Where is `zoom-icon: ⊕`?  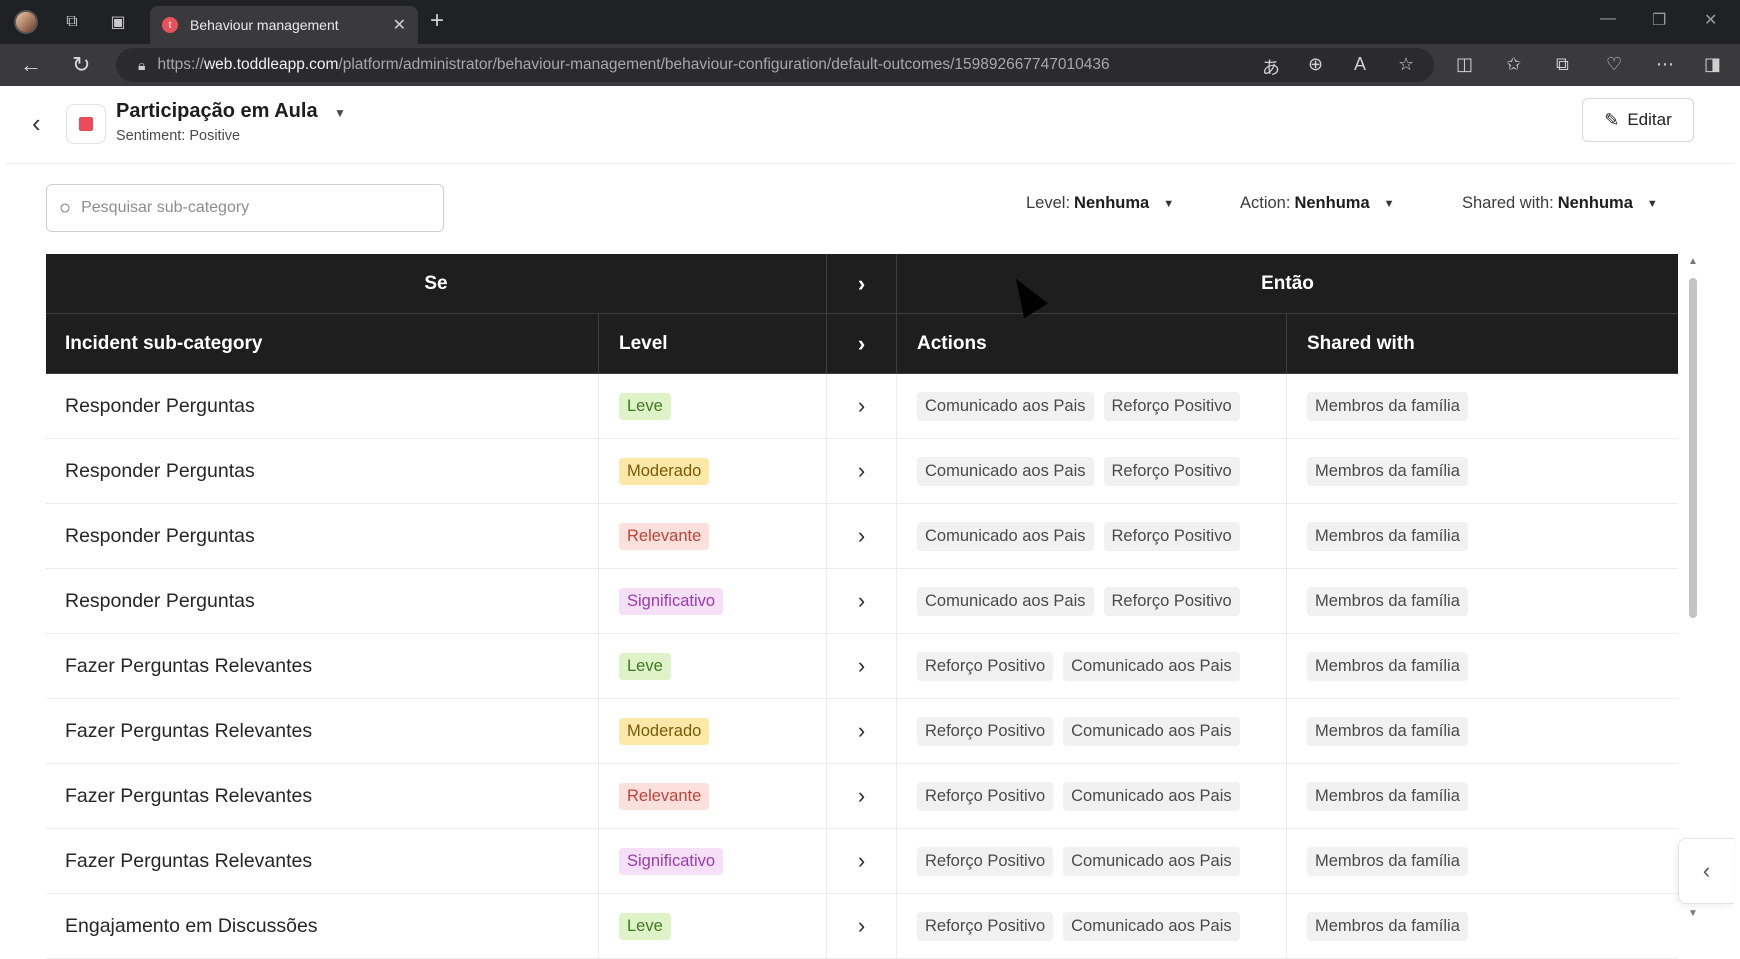
zoom-icon: ⊕ is located at coordinates (1315, 64).